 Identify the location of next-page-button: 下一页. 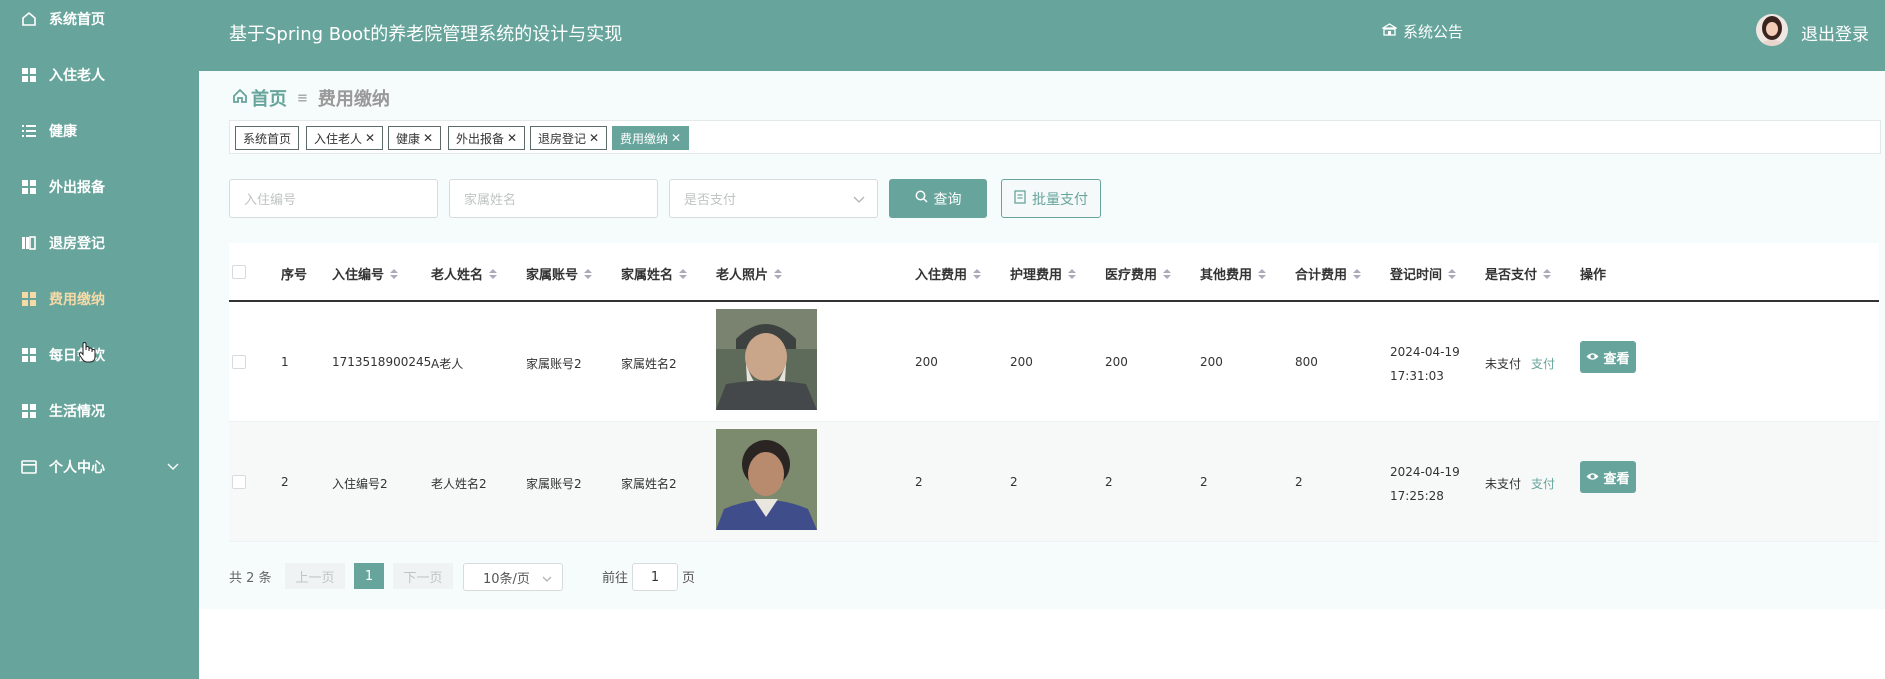
(423, 576).